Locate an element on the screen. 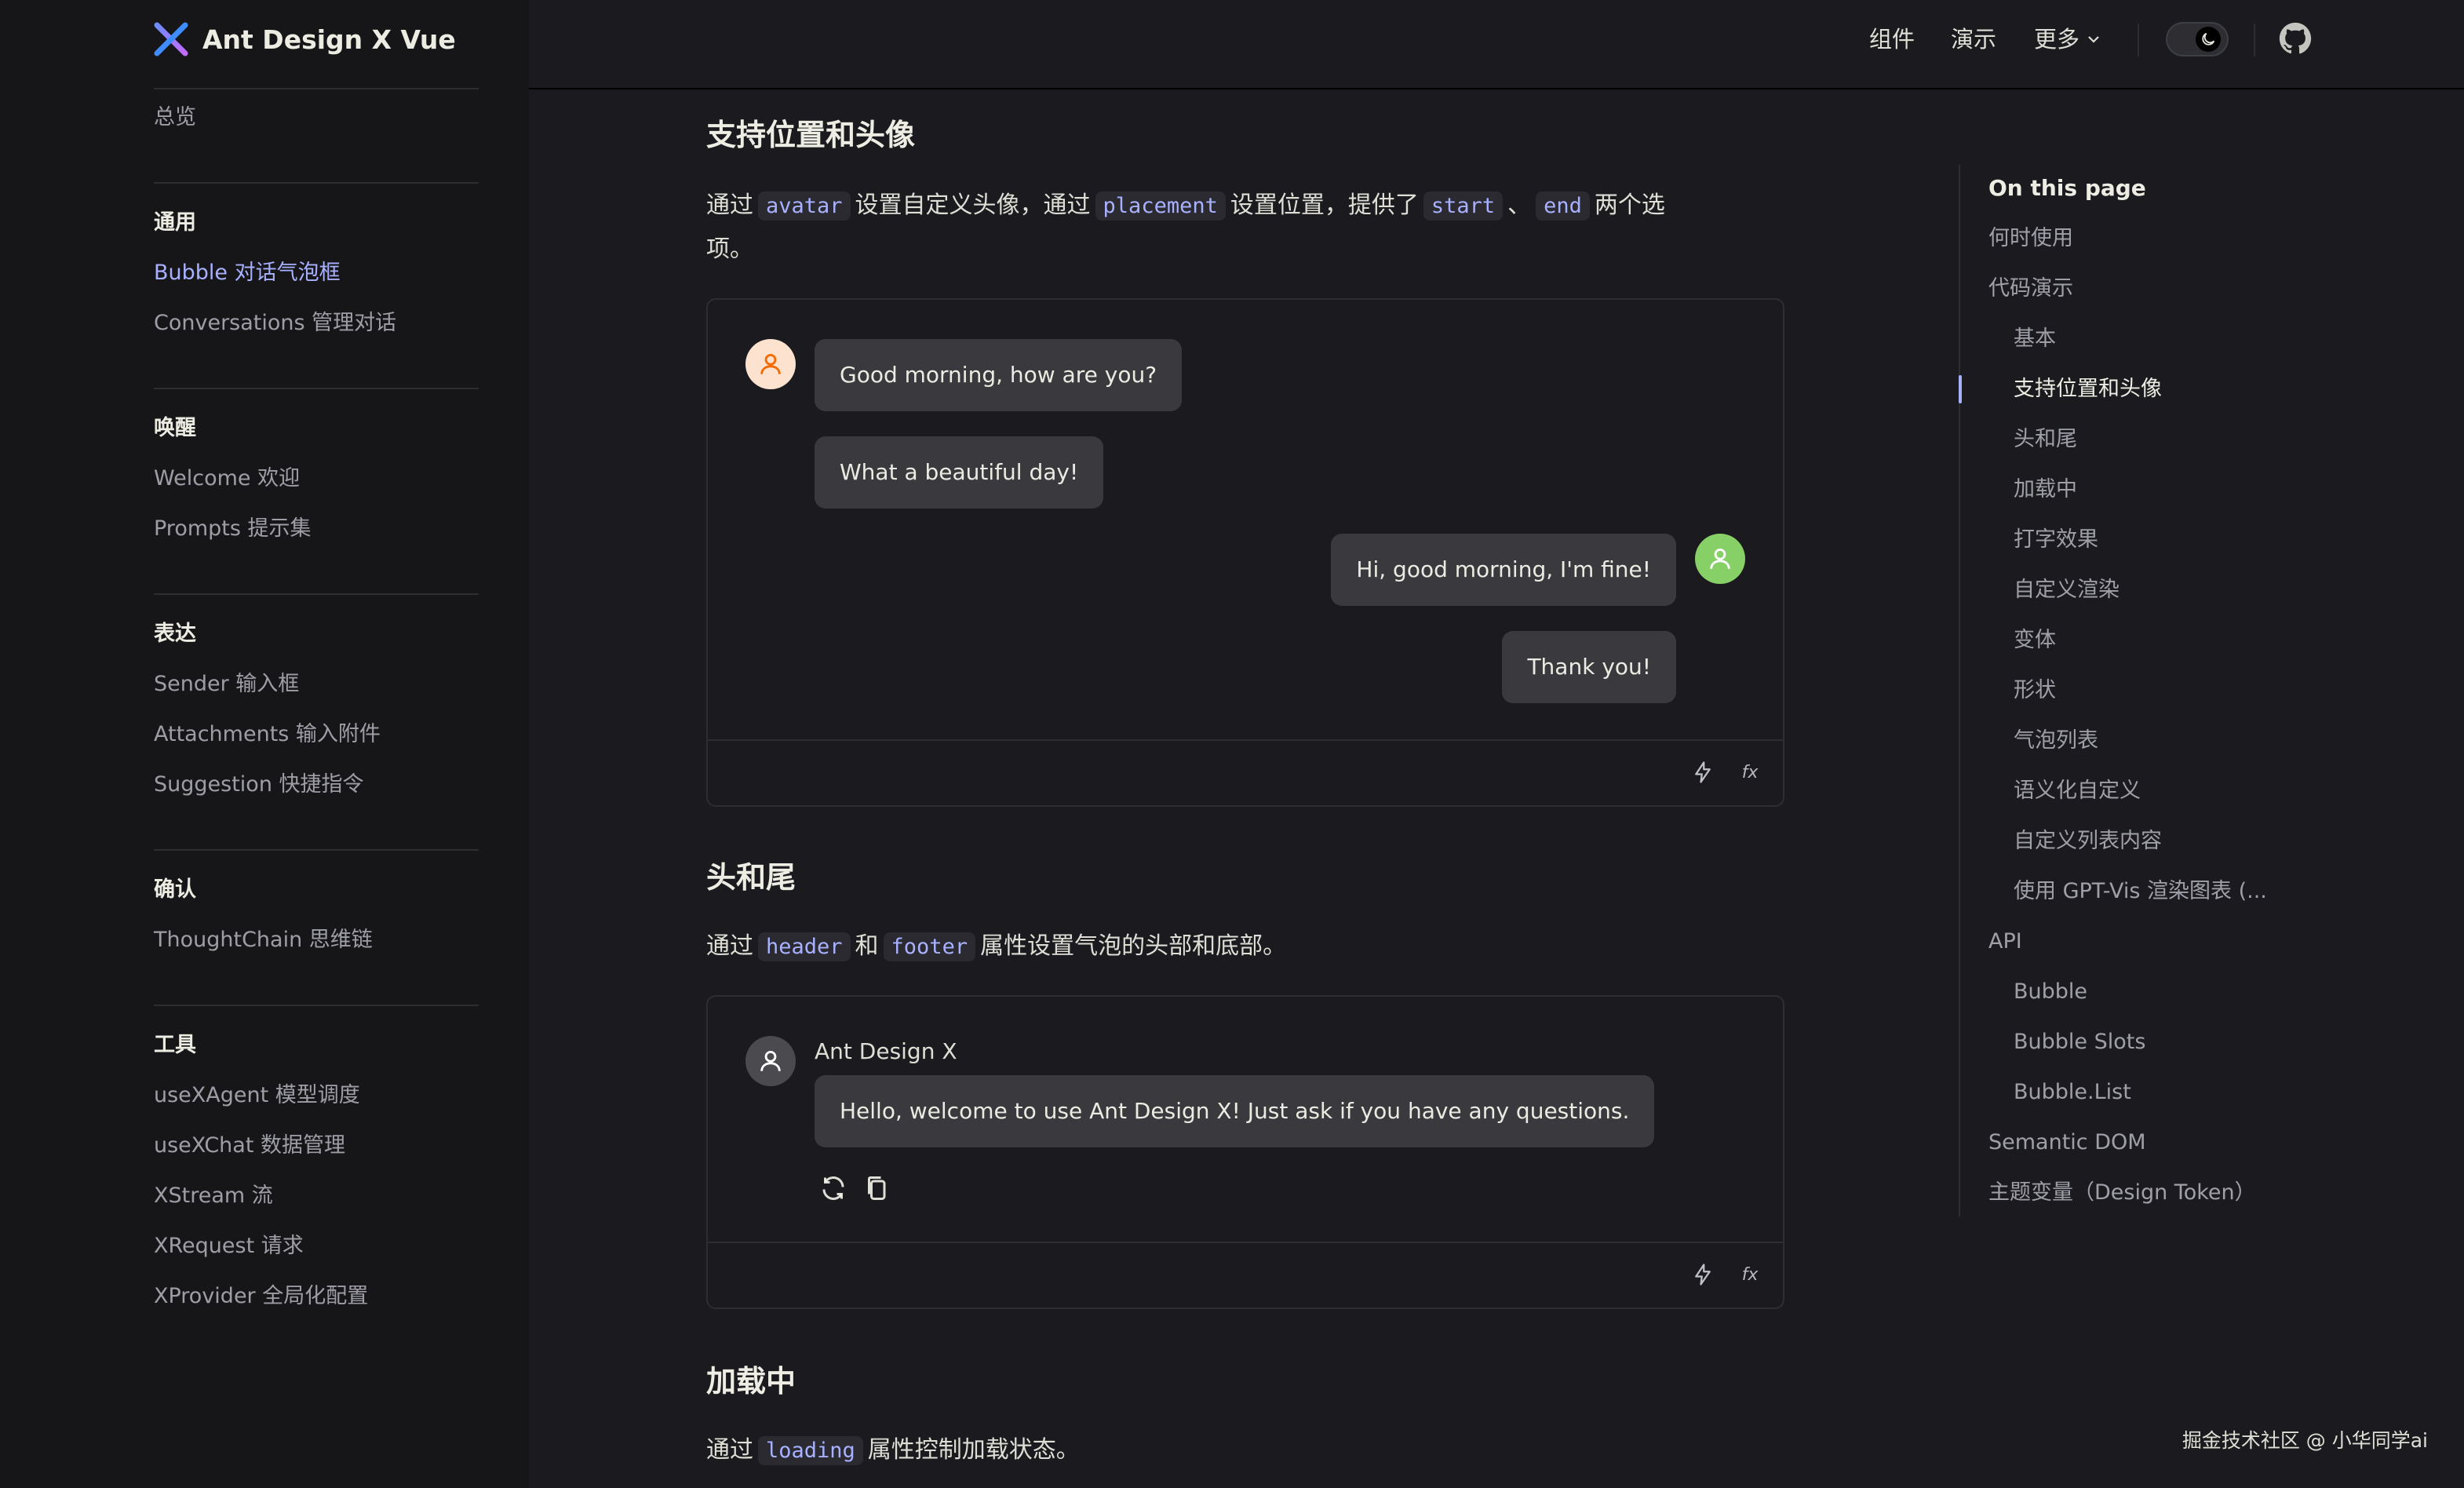 Image resolution: width=2464 pixels, height=1488 pixels. code-footer: footer is located at coordinates (930, 946).